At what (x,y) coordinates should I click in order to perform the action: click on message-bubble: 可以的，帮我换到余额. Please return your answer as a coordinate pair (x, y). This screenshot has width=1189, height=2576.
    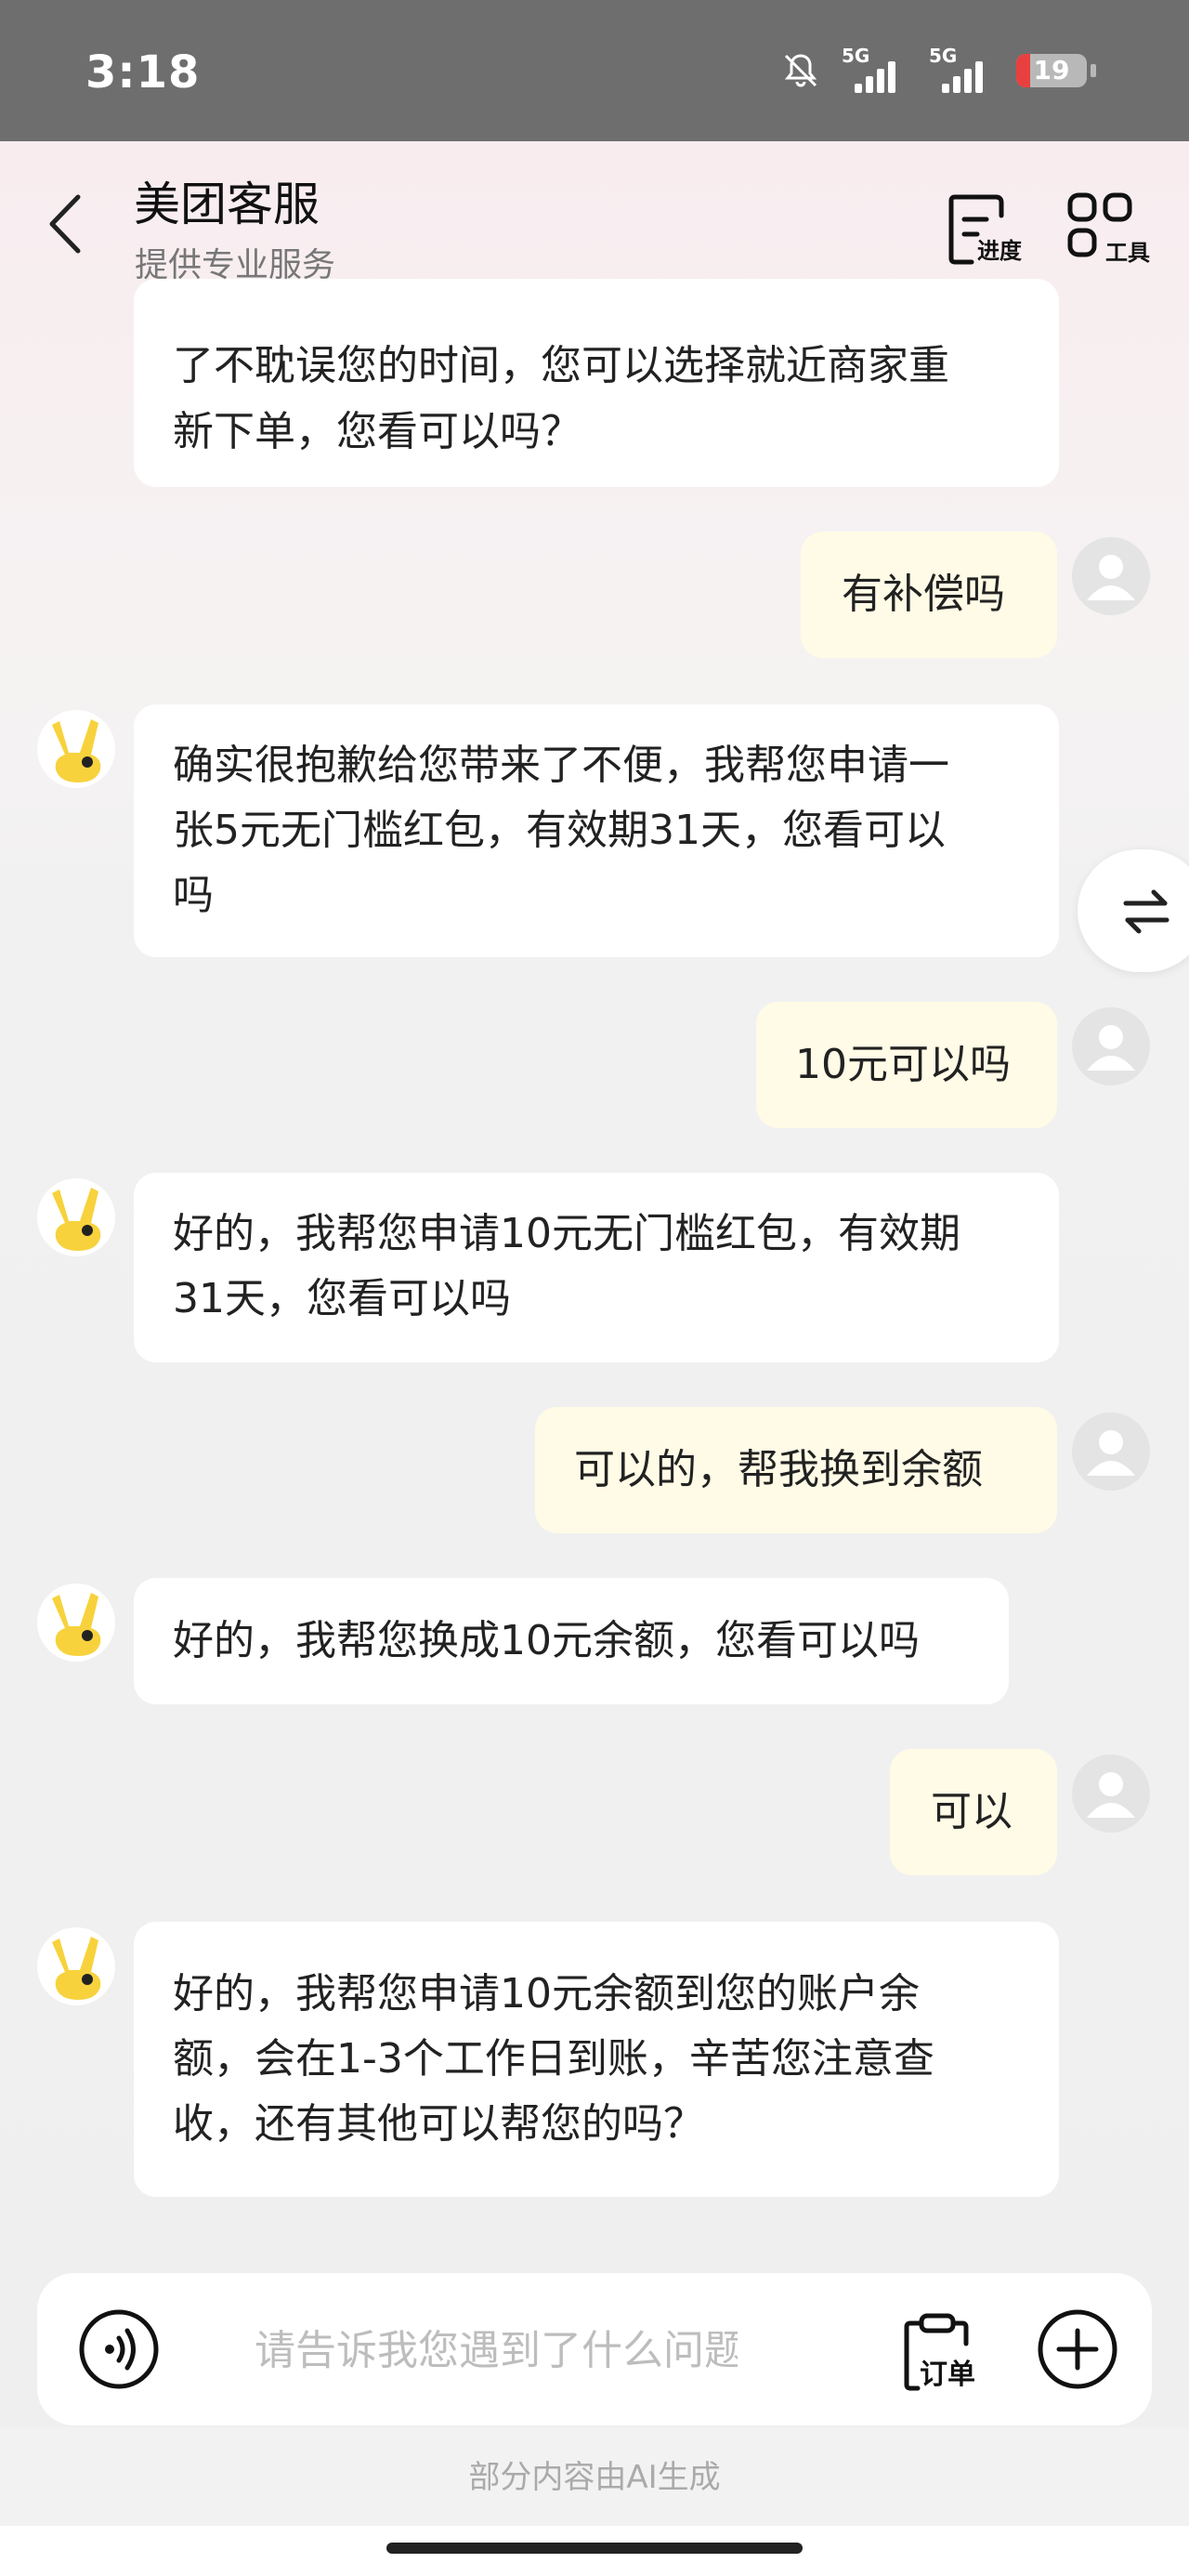
    Looking at the image, I should click on (796, 1470).